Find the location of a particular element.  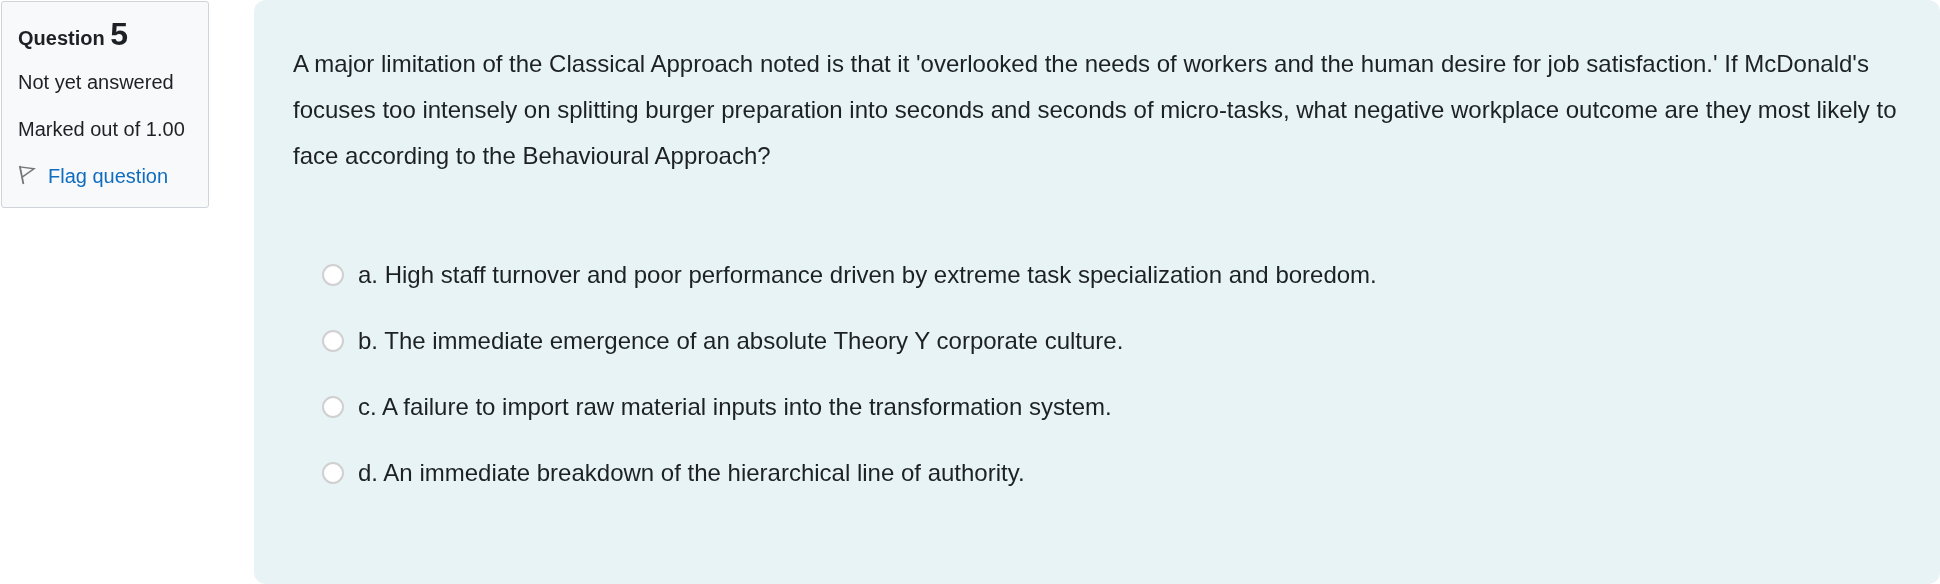

question-status: Not yet answered is located at coordinates (96, 82).